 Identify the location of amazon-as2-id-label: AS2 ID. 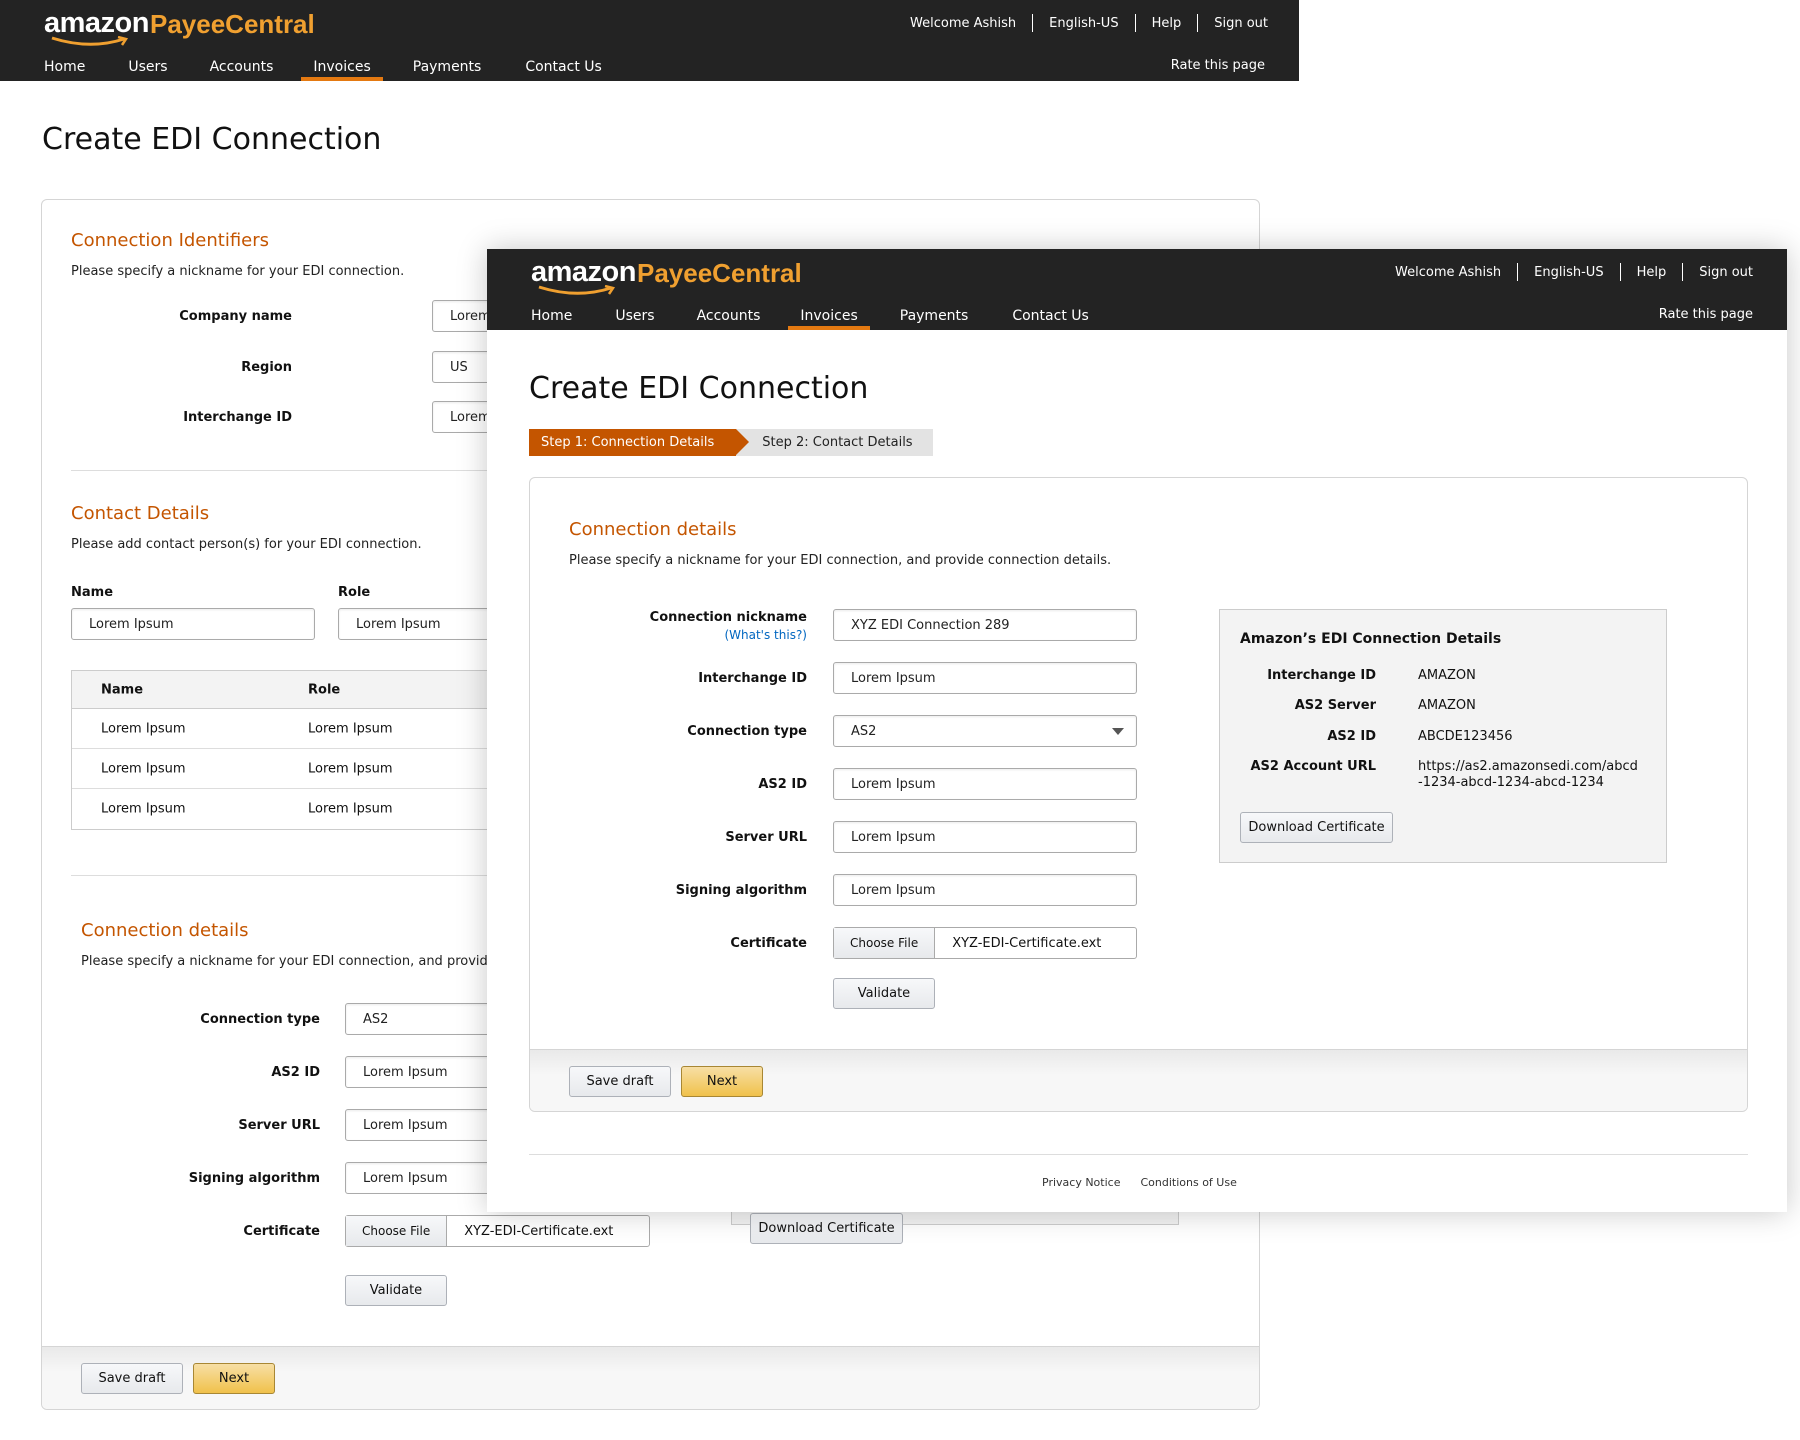
(1351, 736).